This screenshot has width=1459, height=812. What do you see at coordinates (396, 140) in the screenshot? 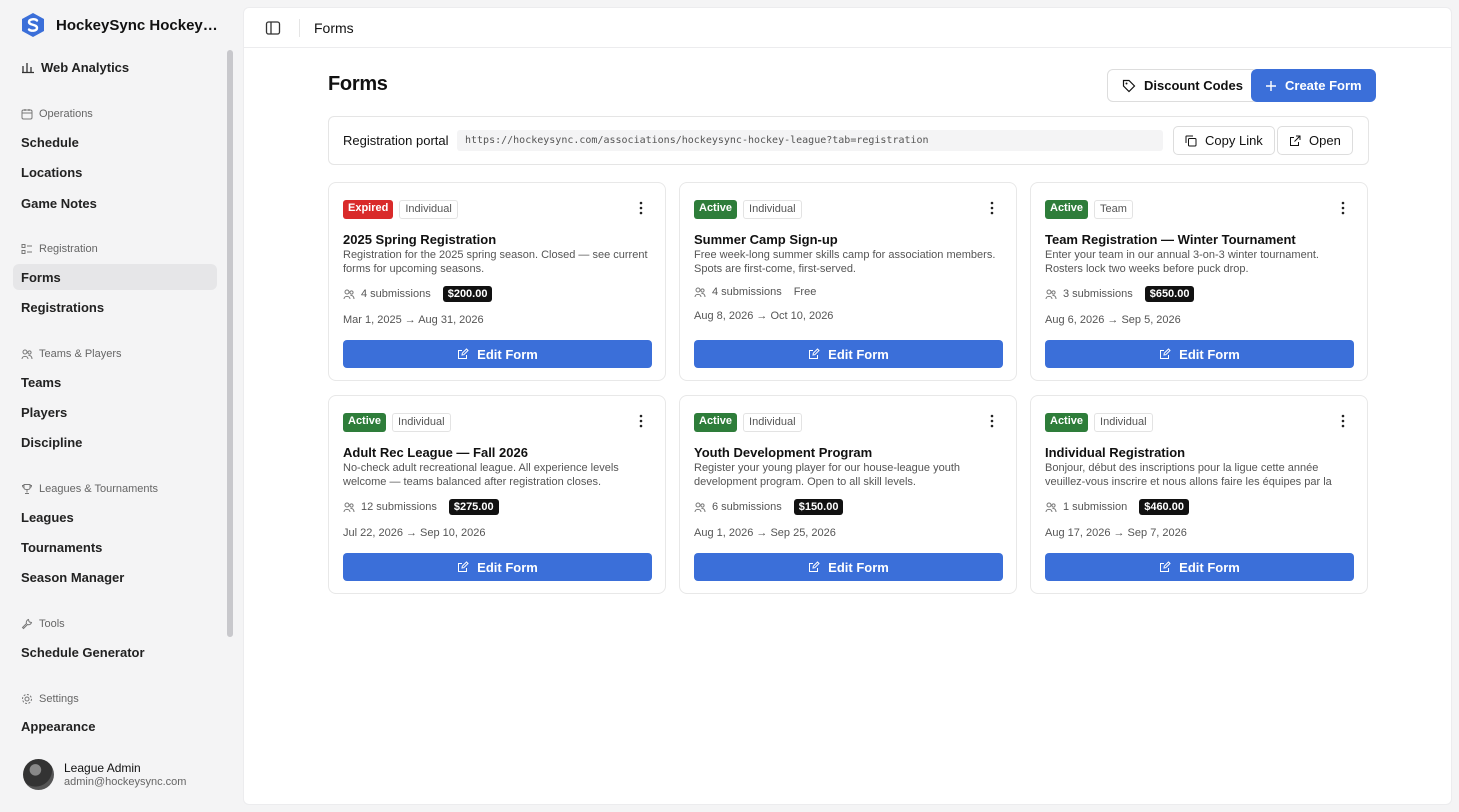
I see `portal-label: Registration portal` at bounding box center [396, 140].